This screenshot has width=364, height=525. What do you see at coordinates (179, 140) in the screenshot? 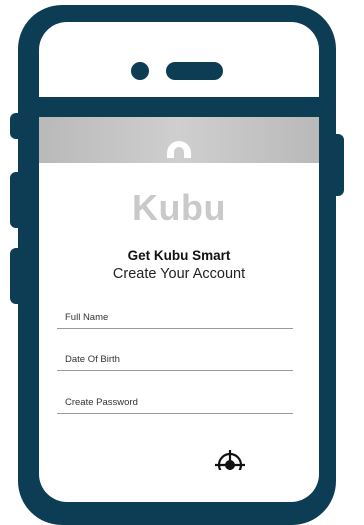
I see `app-header` at bounding box center [179, 140].